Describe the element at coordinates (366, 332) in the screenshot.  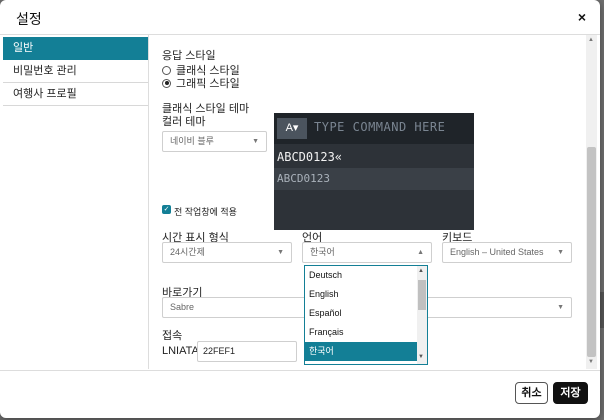
I see `language-option: Français` at that location.